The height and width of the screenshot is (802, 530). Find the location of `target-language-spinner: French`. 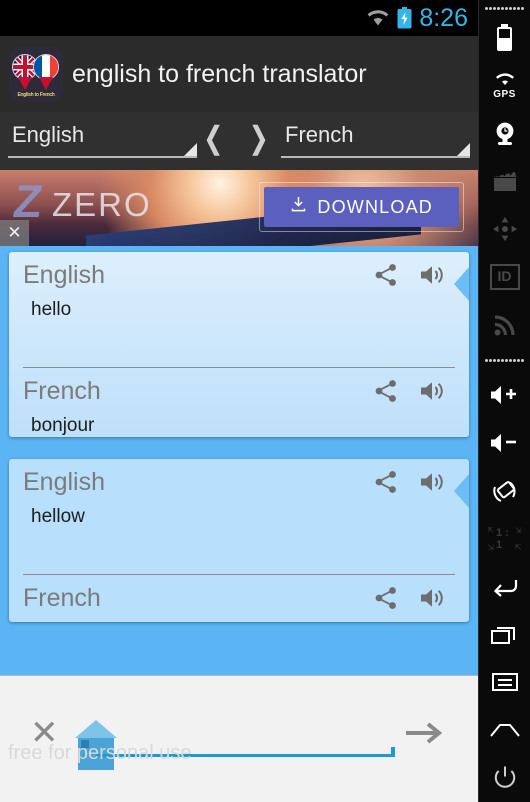

target-language-spinner: French is located at coordinates (375, 141).